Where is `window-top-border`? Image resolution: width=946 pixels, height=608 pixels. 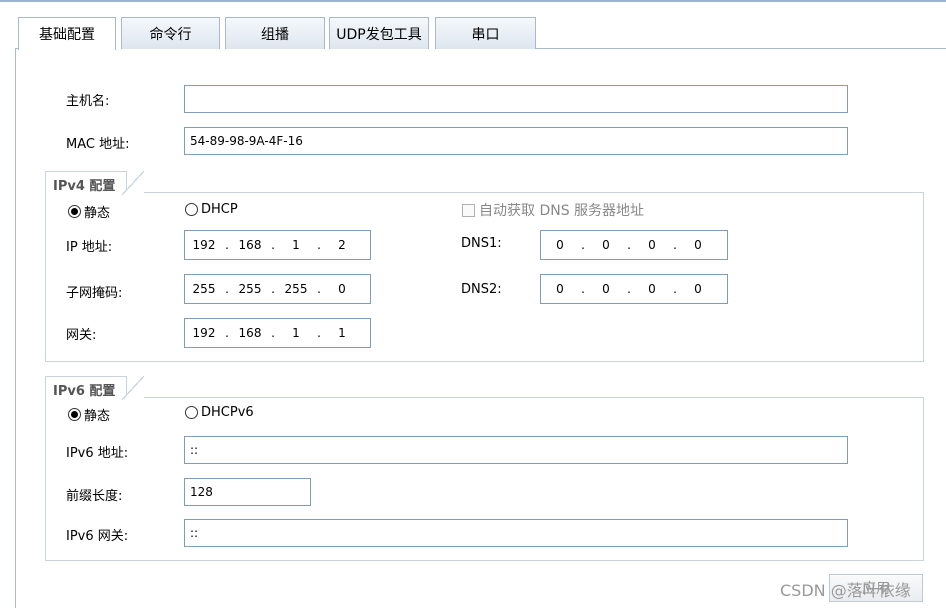 window-top-border is located at coordinates (473, 1).